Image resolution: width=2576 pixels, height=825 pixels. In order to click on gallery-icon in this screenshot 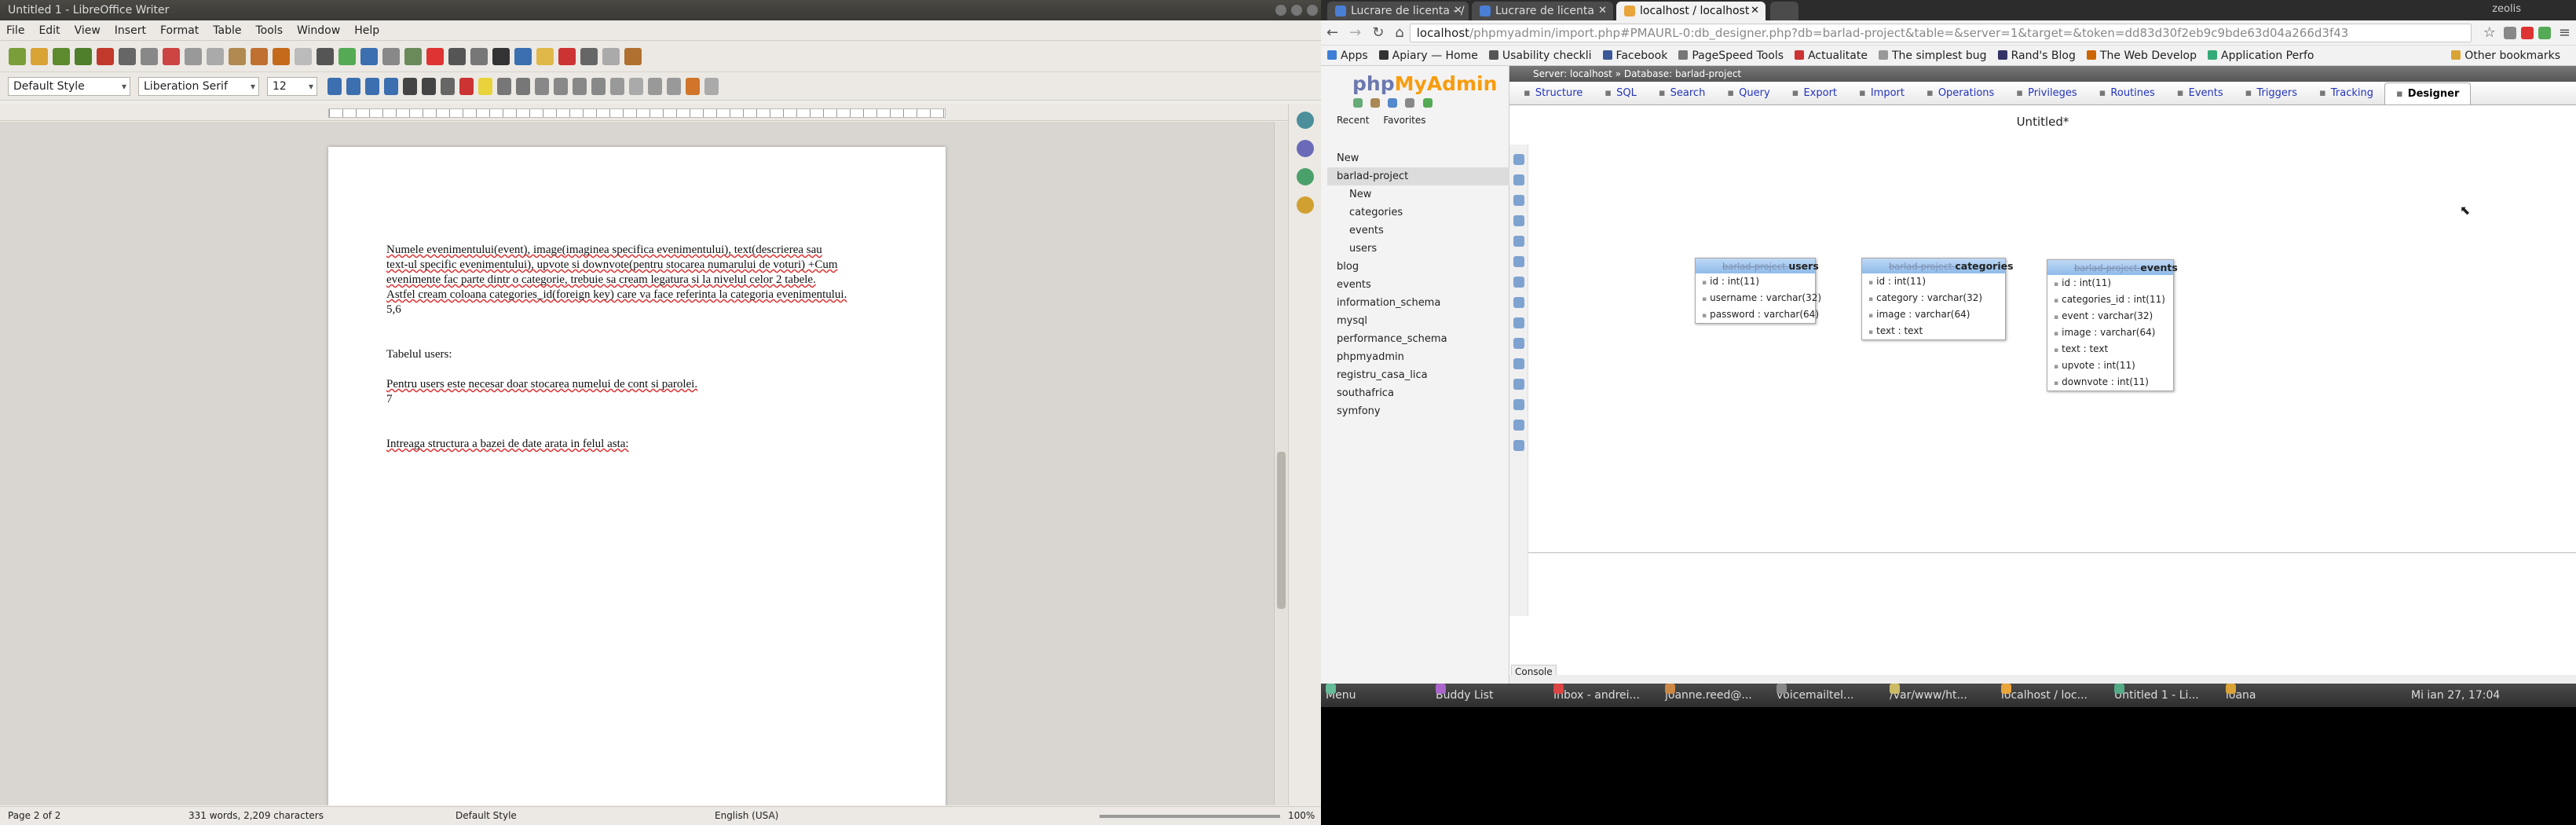, I will do `click(1305, 176)`.